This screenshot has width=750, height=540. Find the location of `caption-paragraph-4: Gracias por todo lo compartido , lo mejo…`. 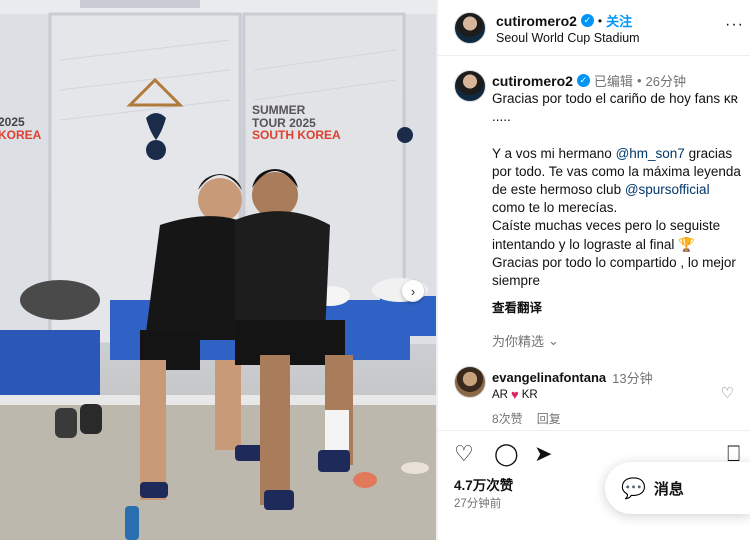

caption-paragraph-4: Gracias por todo lo compartido , lo mejo… is located at coordinates (616, 271).